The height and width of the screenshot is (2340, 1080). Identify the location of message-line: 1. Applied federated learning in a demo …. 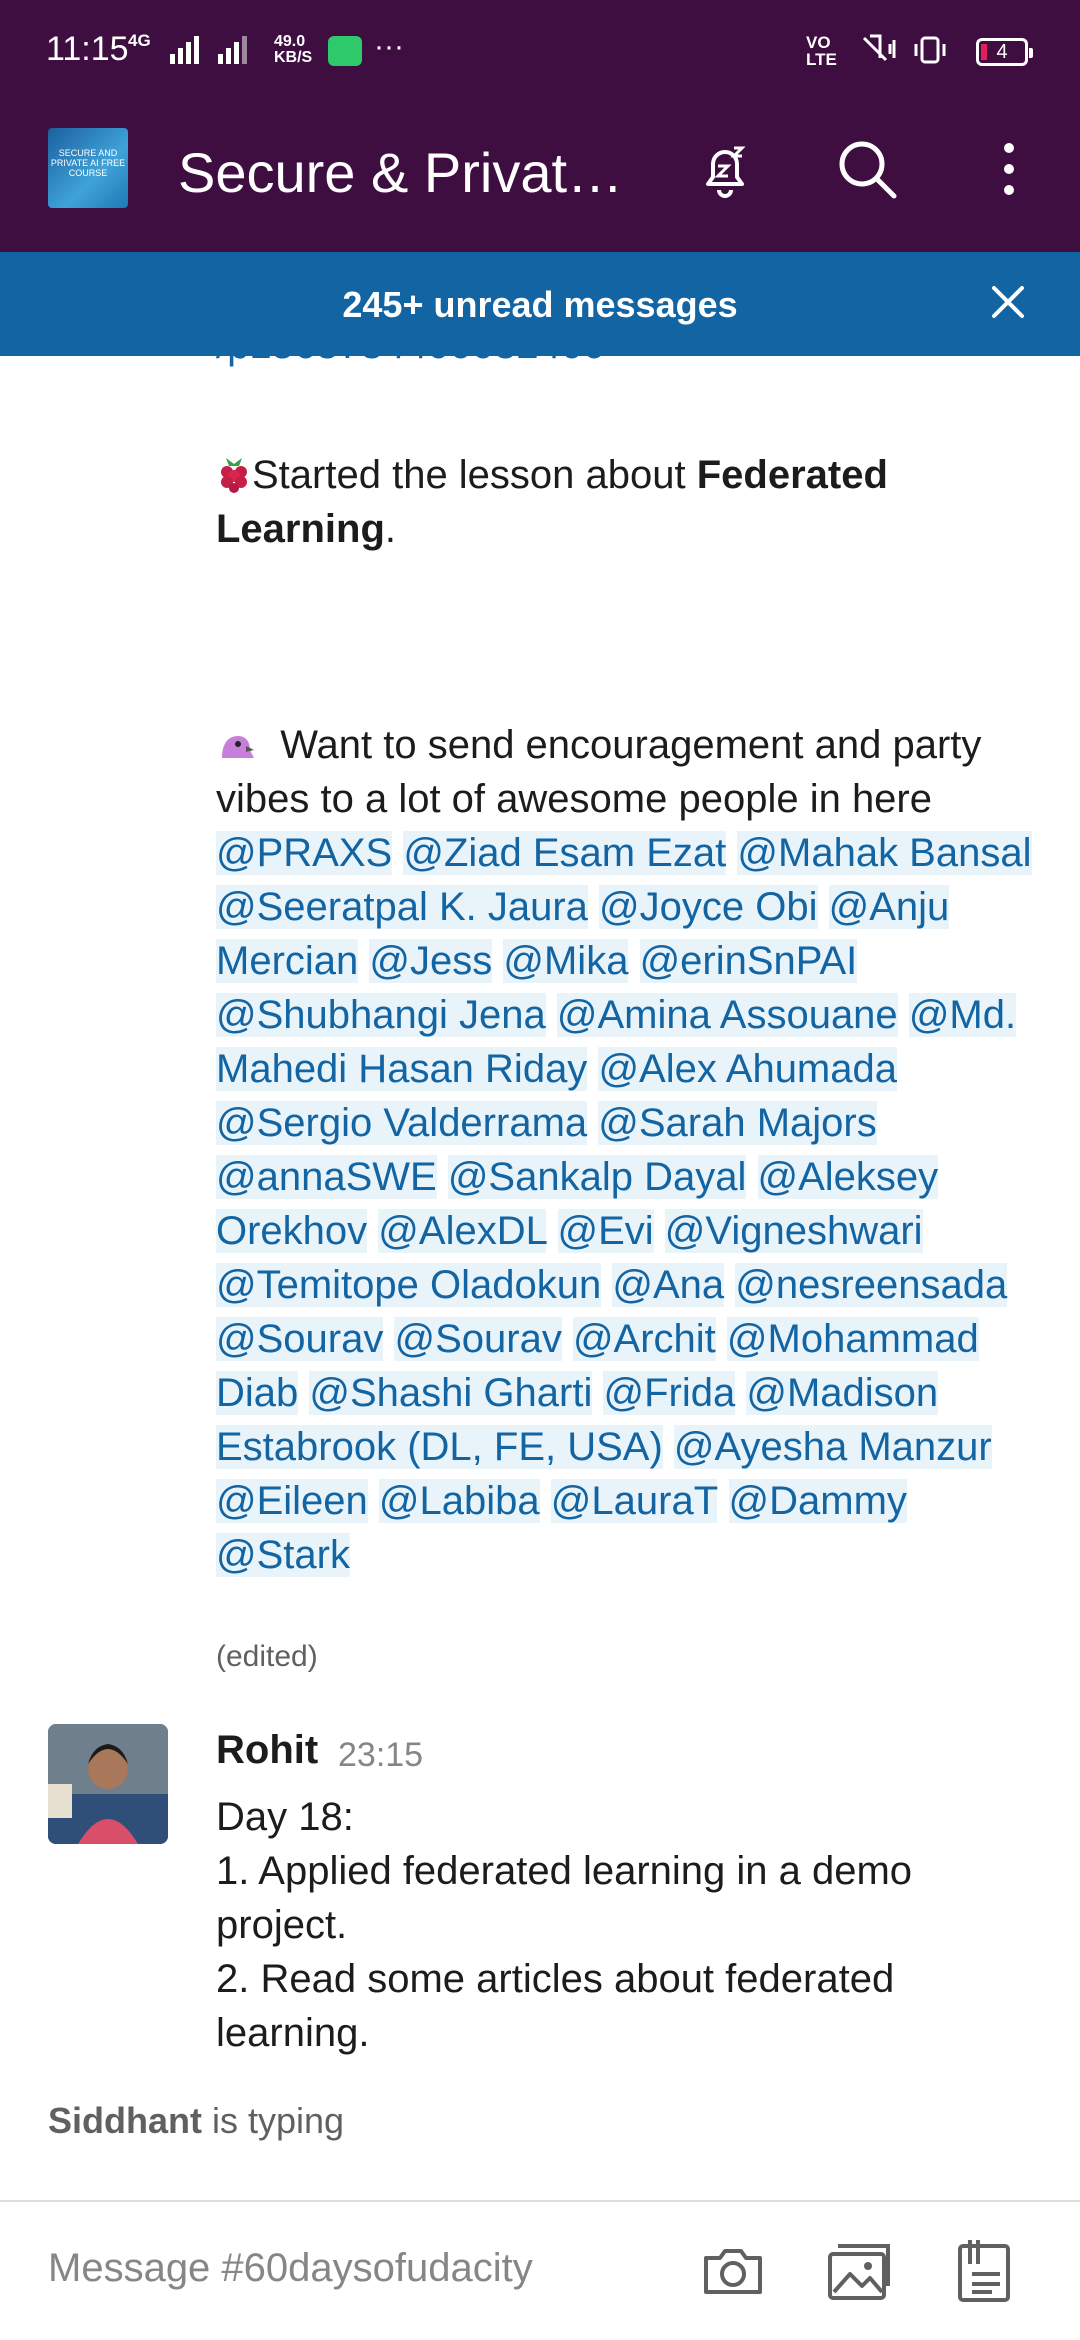
(564, 1898).